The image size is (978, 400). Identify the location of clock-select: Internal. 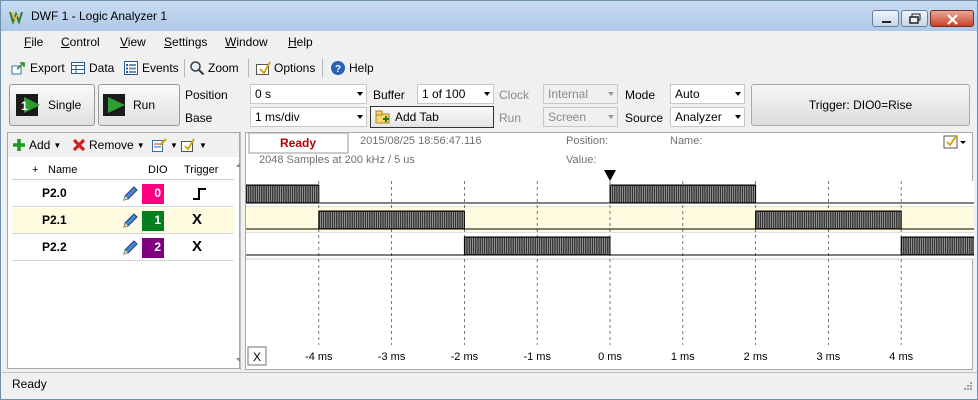
(580, 94).